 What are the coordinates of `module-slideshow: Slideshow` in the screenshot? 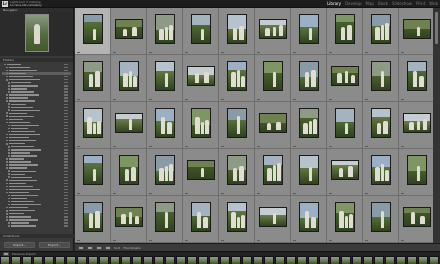 It's located at (402, 4).